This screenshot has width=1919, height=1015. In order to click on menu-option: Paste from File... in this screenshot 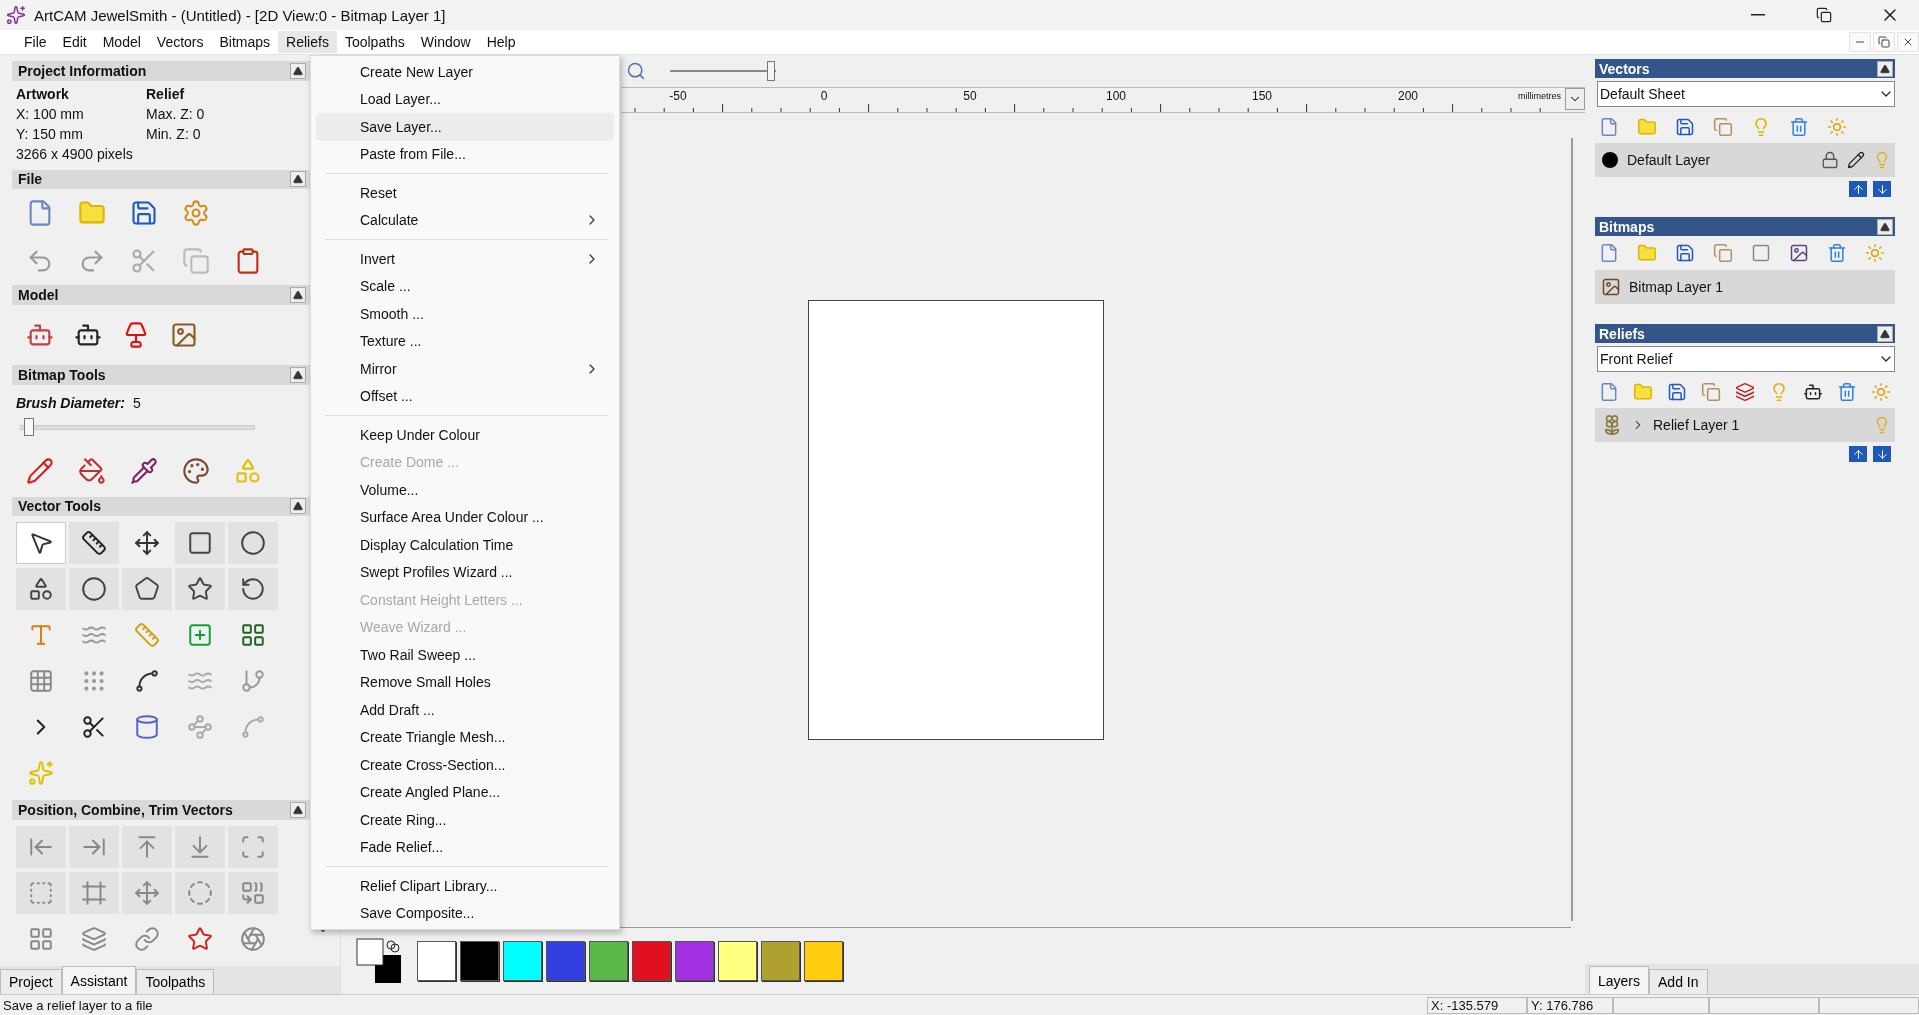, I will do `click(465, 154)`.